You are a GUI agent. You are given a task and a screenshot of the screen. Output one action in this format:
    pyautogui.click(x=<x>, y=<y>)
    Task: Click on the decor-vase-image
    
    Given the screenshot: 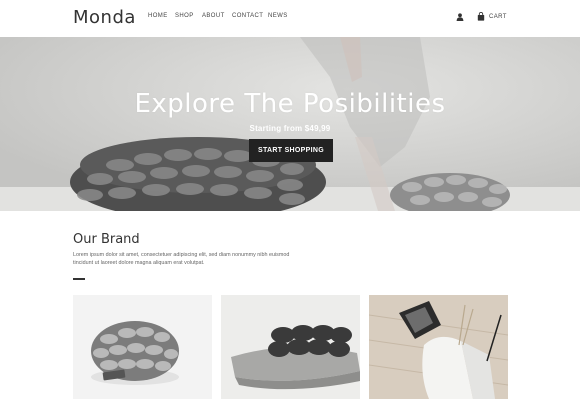 What is the action you would take?
    pyautogui.click(x=438, y=347)
    